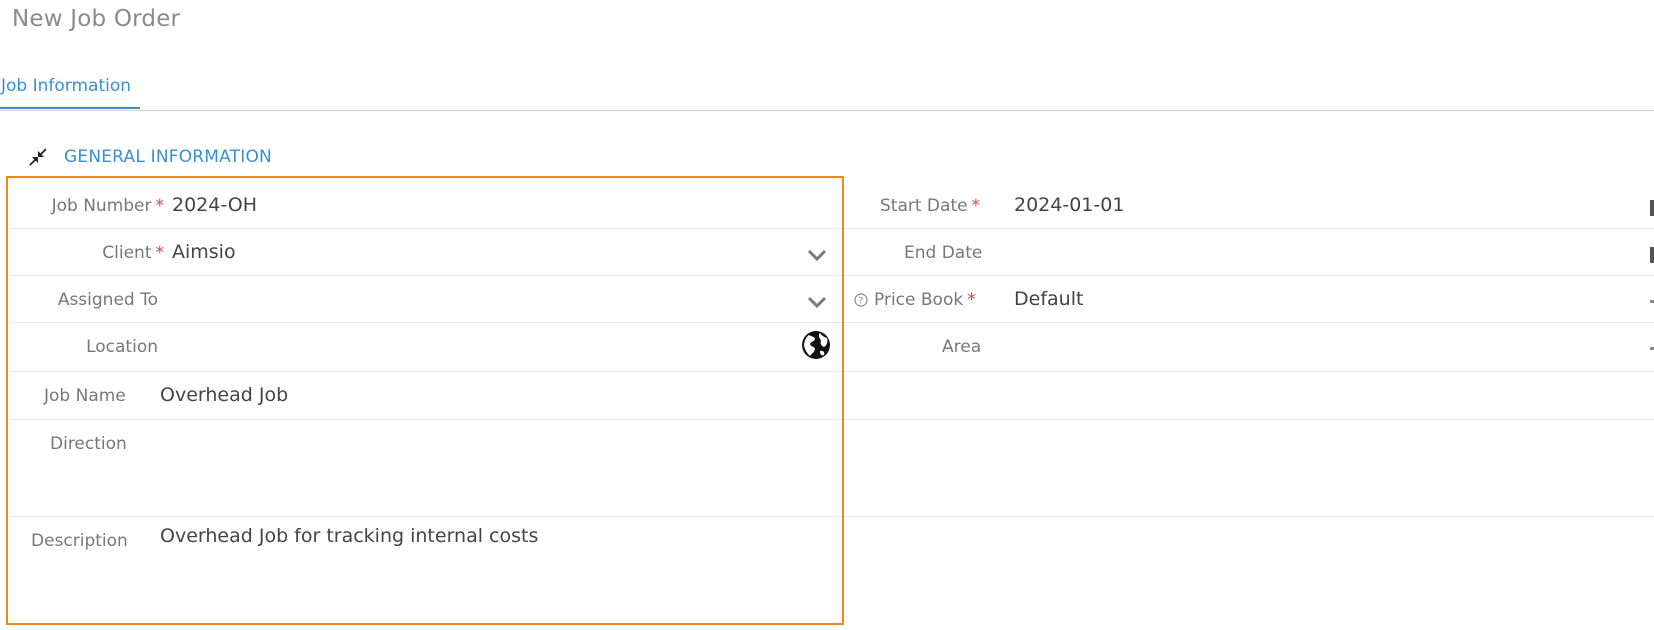 The width and height of the screenshot is (1654, 630). I want to click on row-job-number: Job Number * 2024-OH, so click(426, 205).